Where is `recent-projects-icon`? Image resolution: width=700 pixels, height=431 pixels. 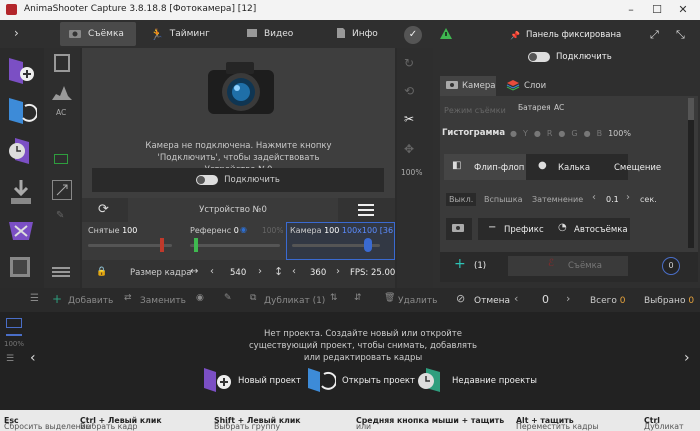
recent-projects-icon is located at coordinates (431, 380).